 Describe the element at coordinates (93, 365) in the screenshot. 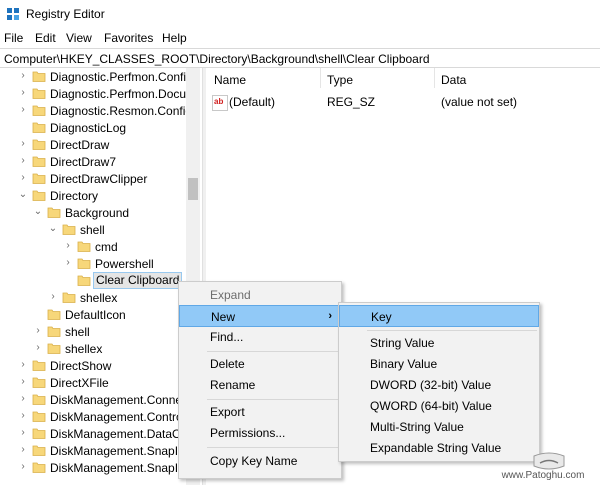

I see `tree-item: › DirectShow` at that location.